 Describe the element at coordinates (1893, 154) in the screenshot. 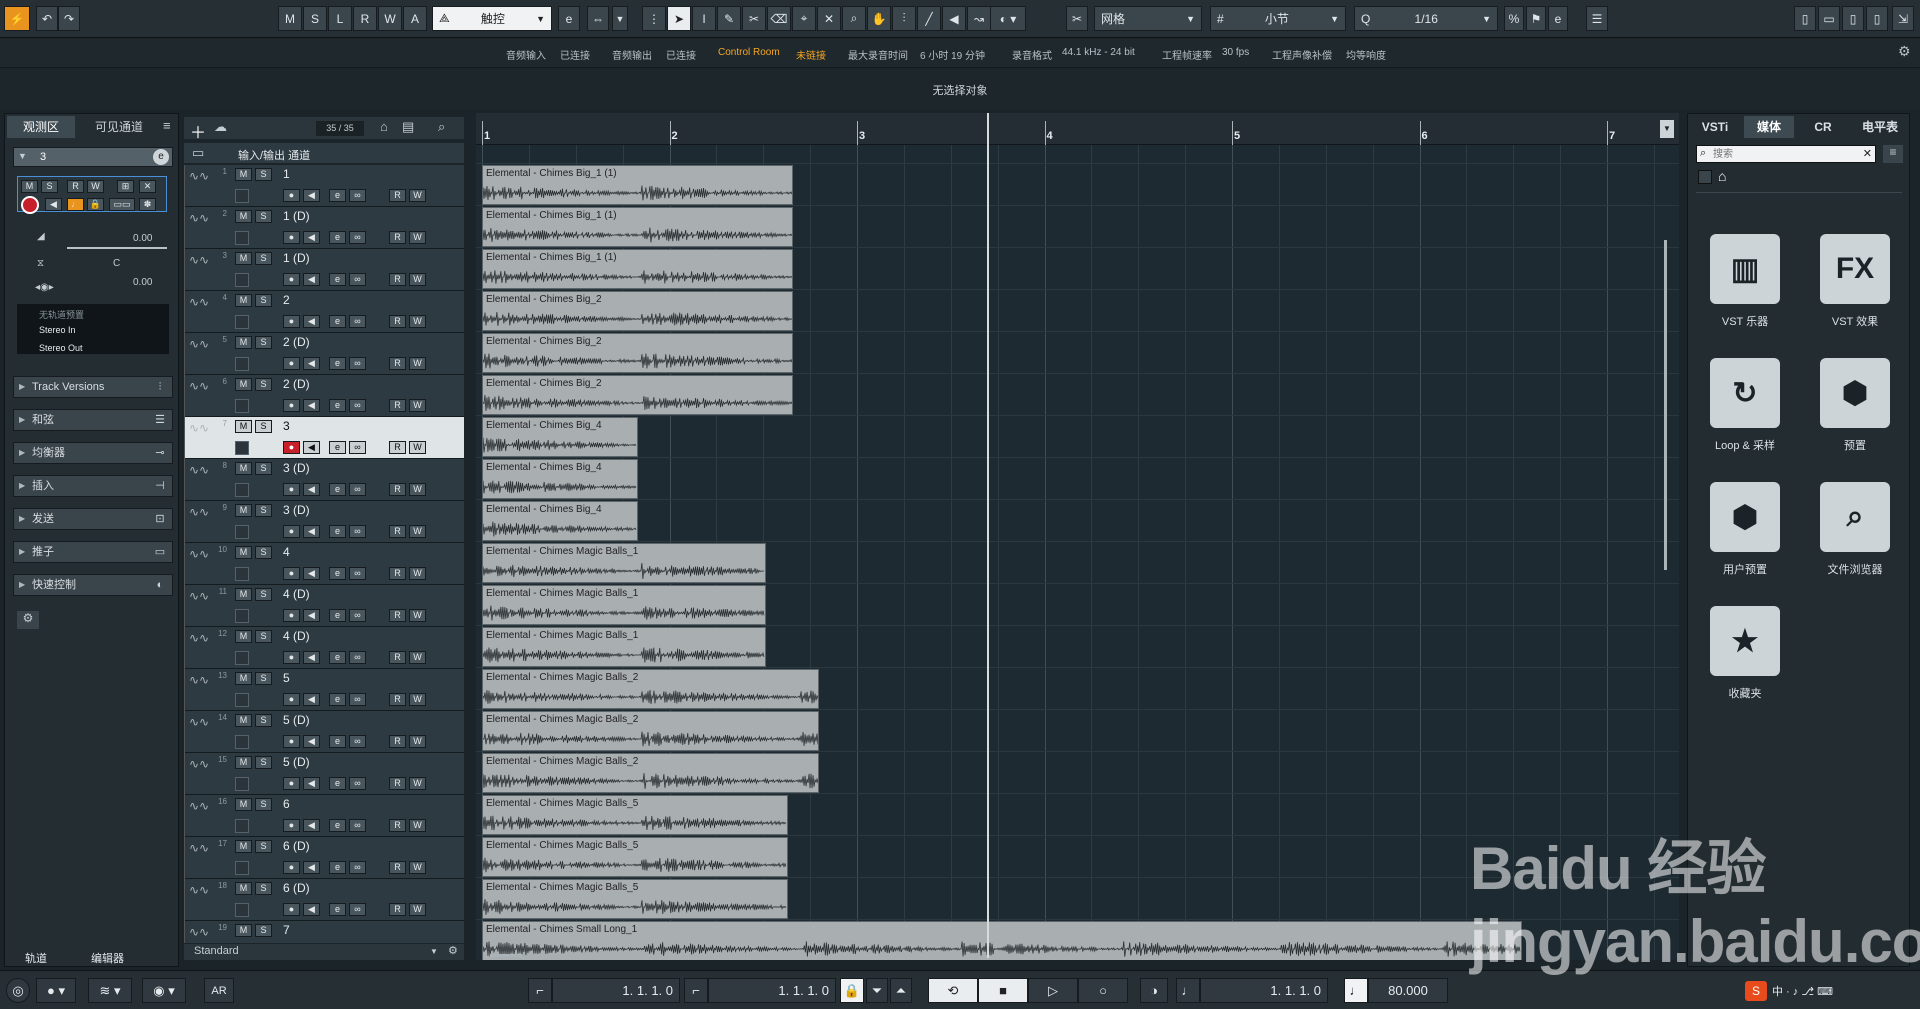

I see `menu-icon: ≡` at that location.